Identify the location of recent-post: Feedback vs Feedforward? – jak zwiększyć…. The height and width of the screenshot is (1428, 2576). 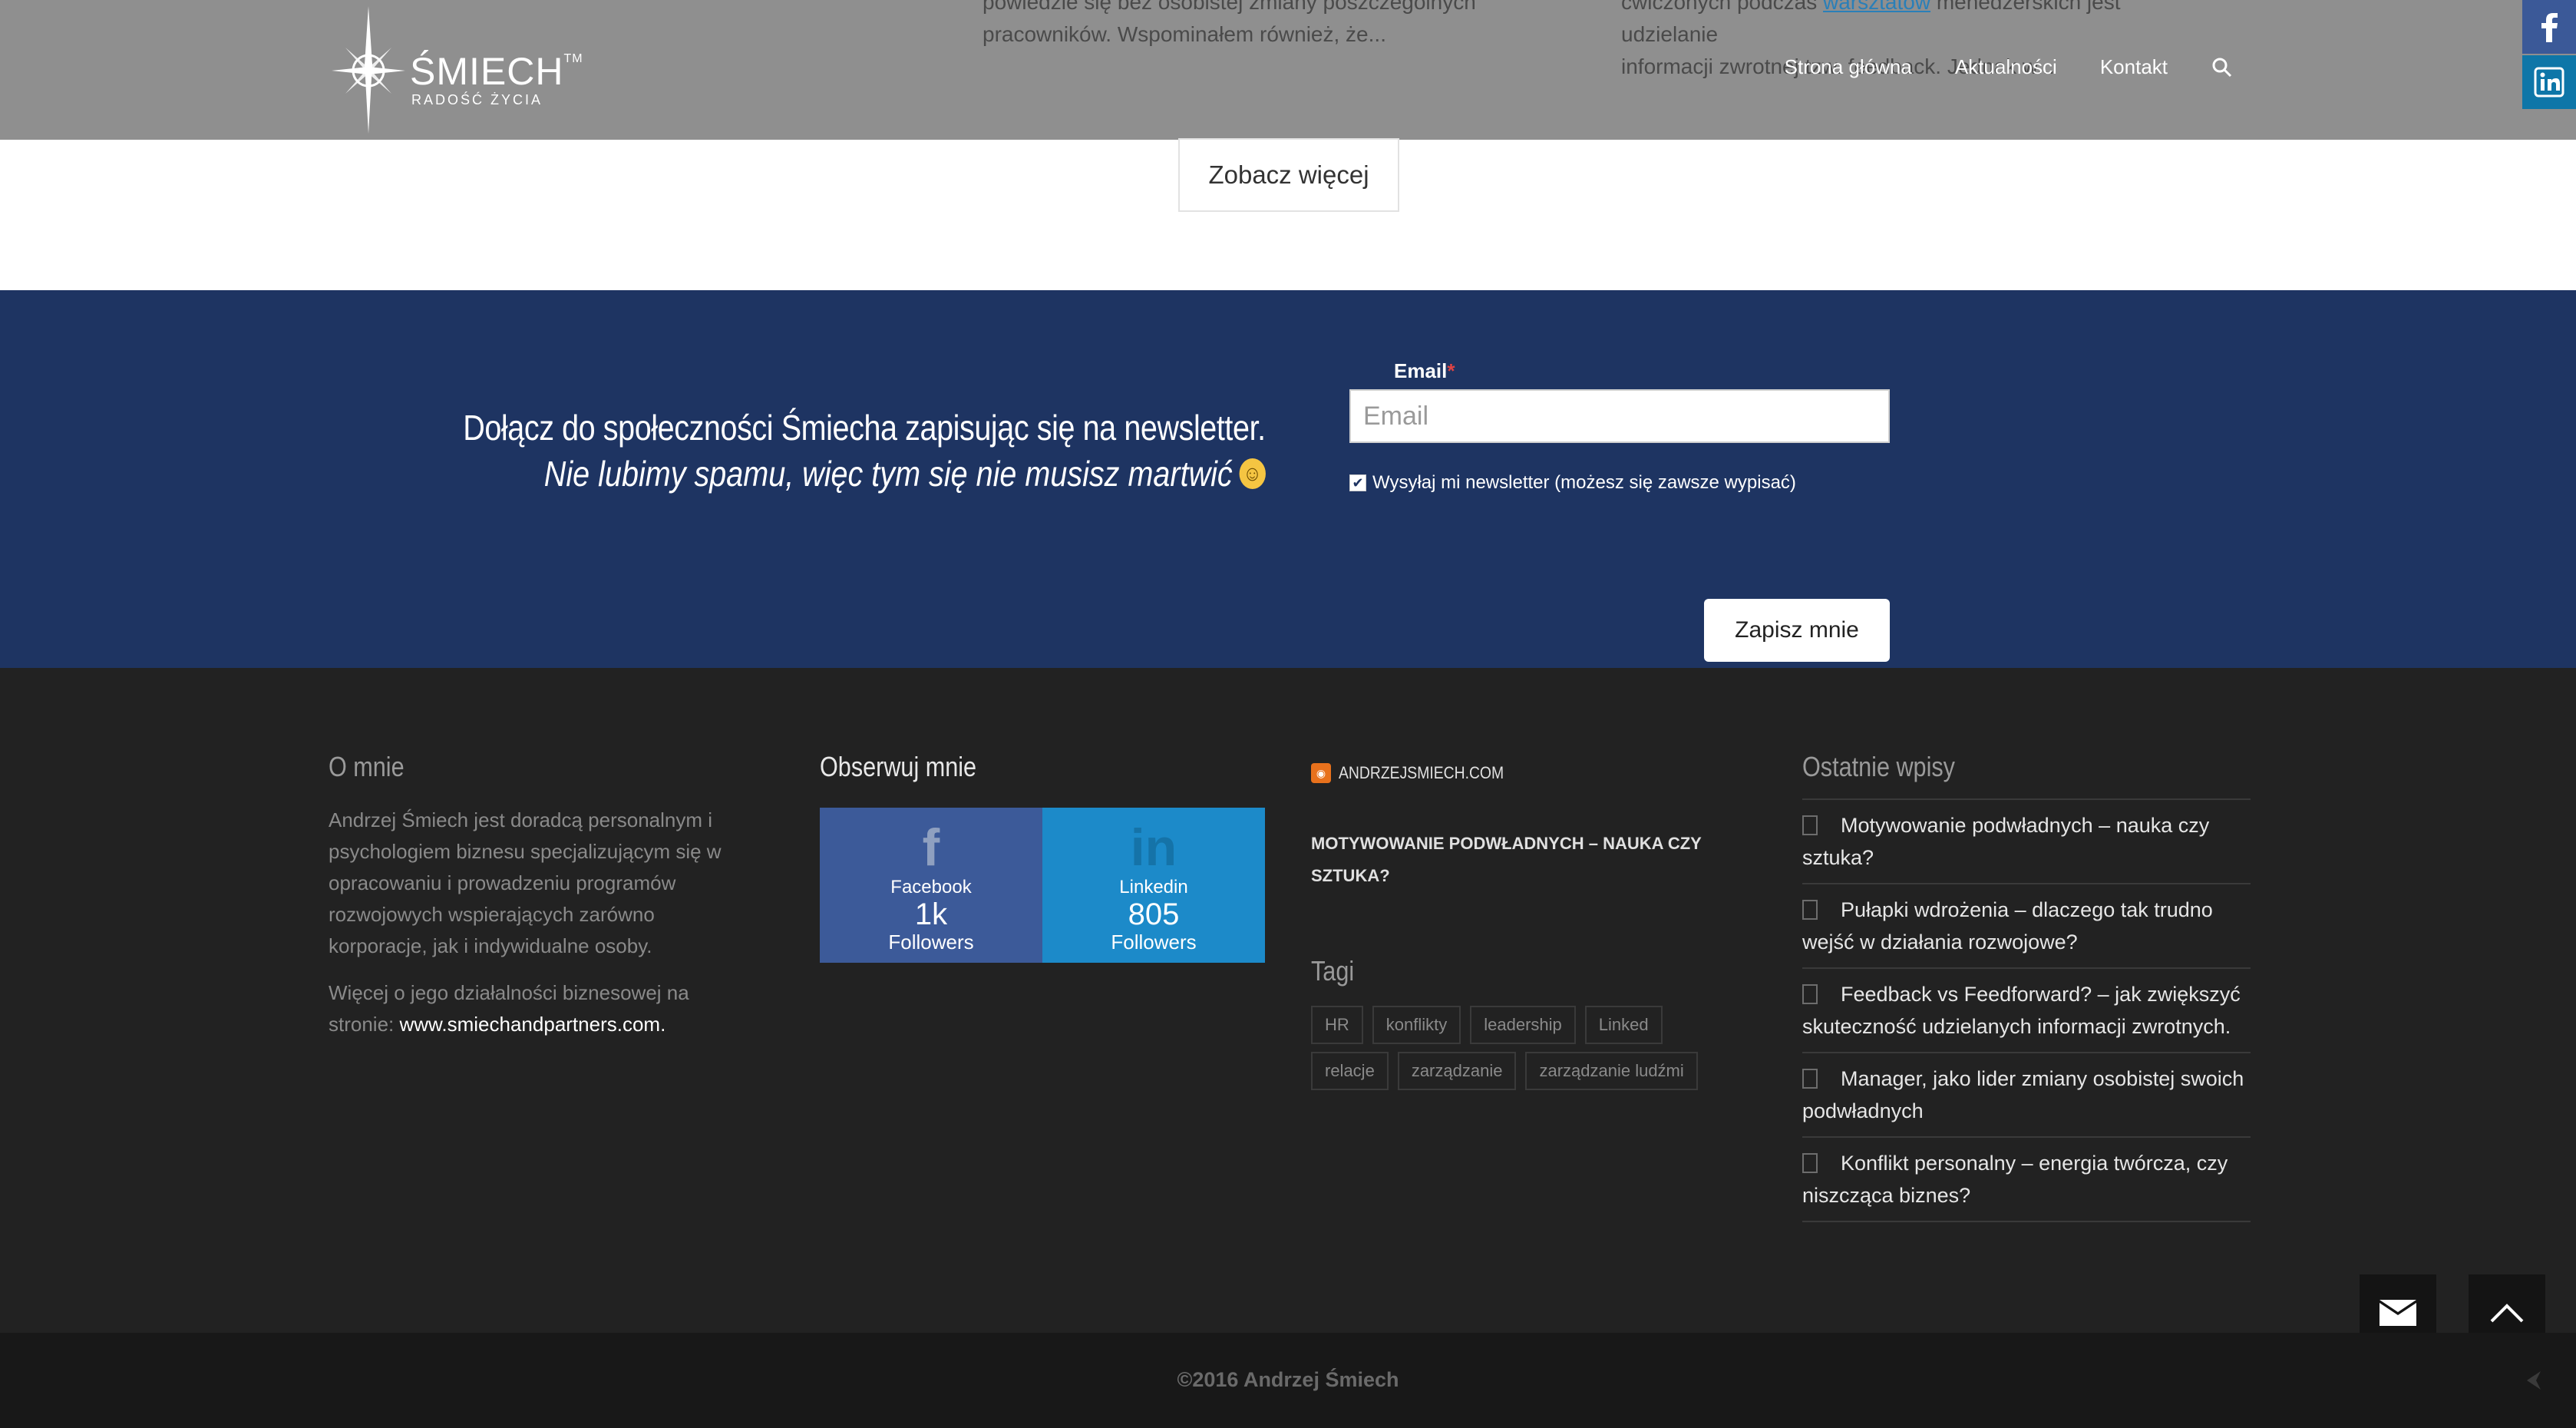
(2026, 1011).